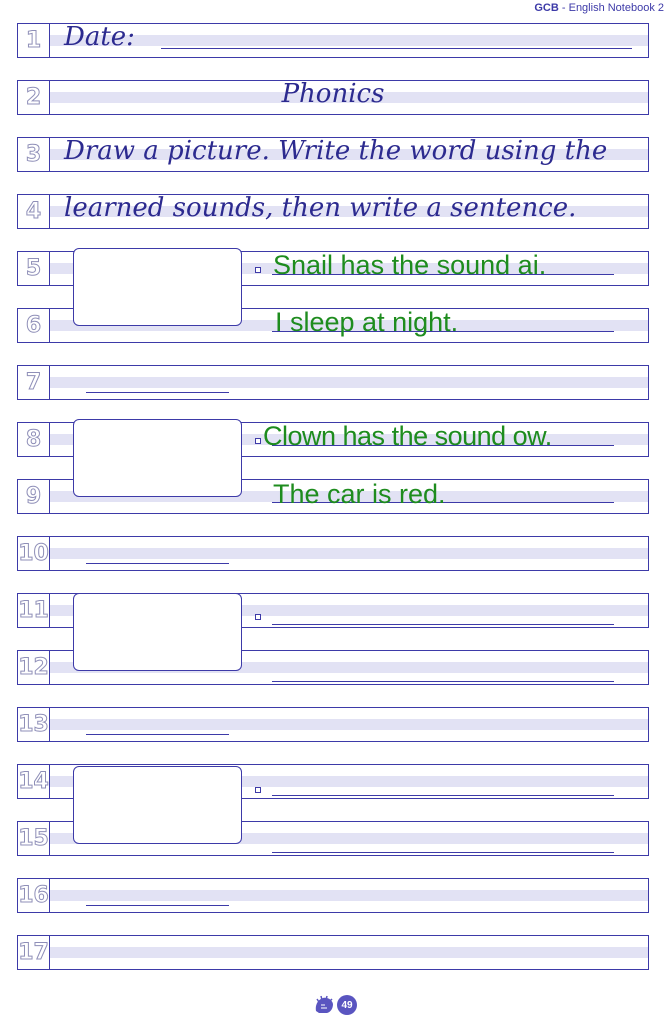 This screenshot has width=670, height=1022. Describe the element at coordinates (33, 41) in the screenshot. I see `row-number: 1` at that location.